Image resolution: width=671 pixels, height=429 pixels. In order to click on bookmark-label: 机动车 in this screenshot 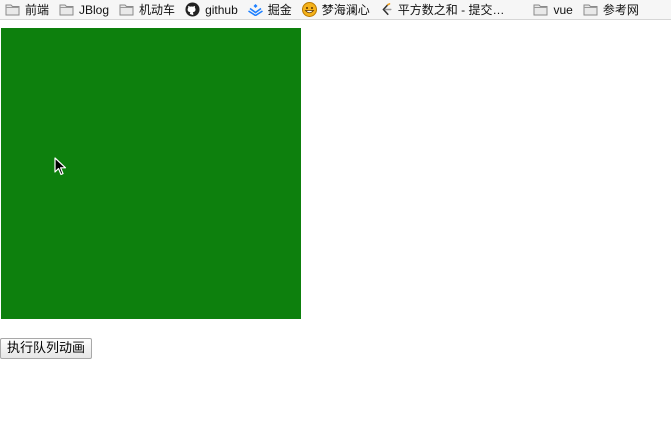, I will do `click(157, 10)`.